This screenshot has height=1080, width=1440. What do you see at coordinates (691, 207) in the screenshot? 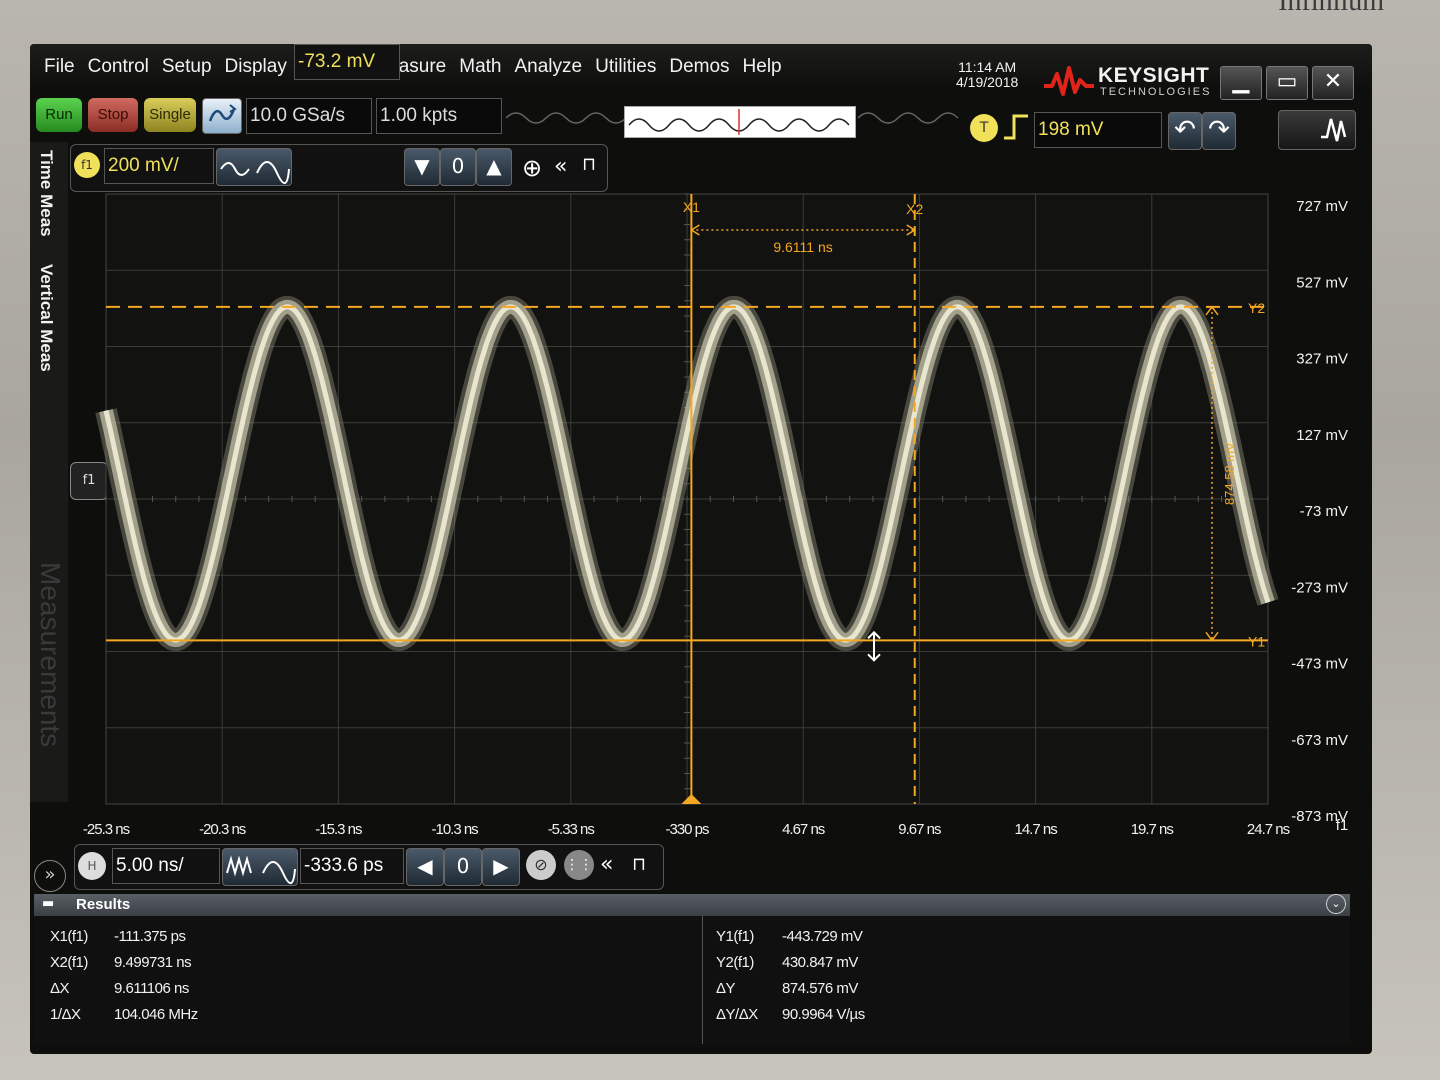
I see `cursor-x1-label: X1` at bounding box center [691, 207].